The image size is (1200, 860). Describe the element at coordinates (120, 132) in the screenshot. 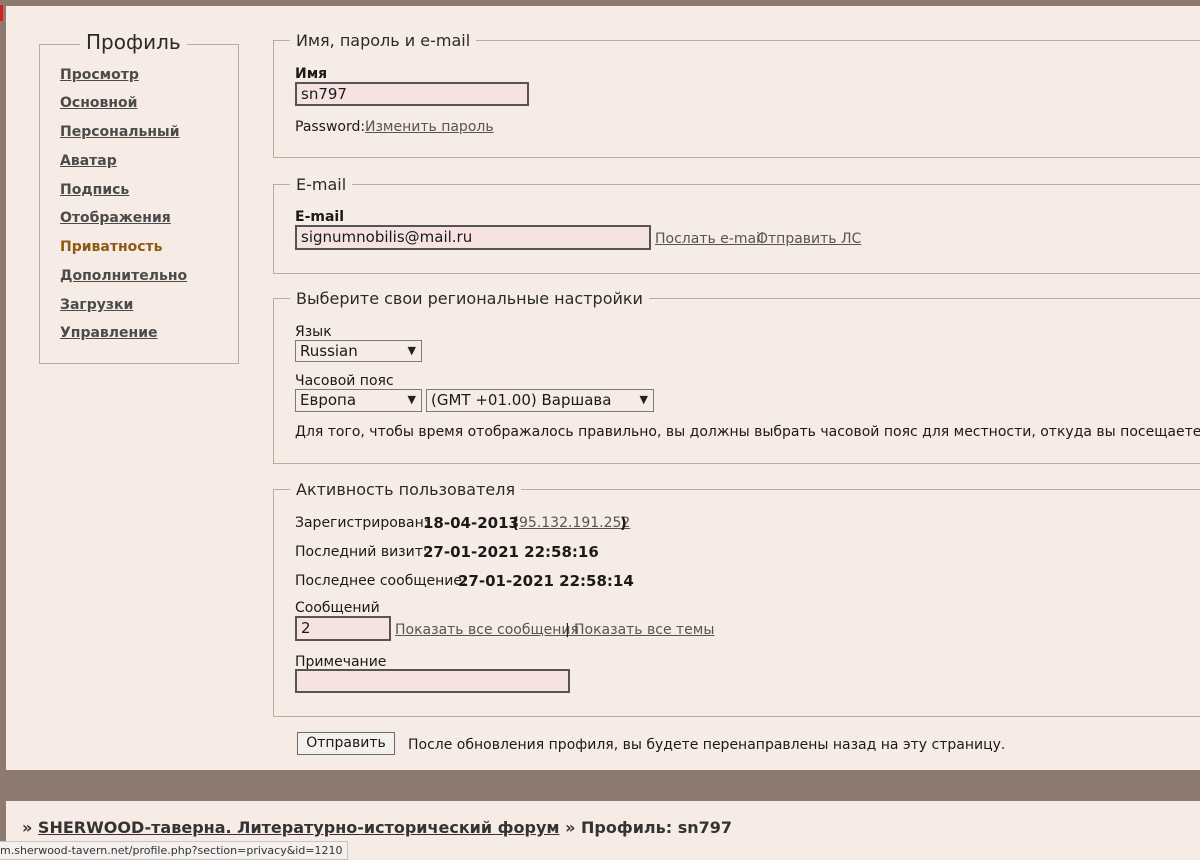

I see `menu-item-personal: Персональный` at that location.